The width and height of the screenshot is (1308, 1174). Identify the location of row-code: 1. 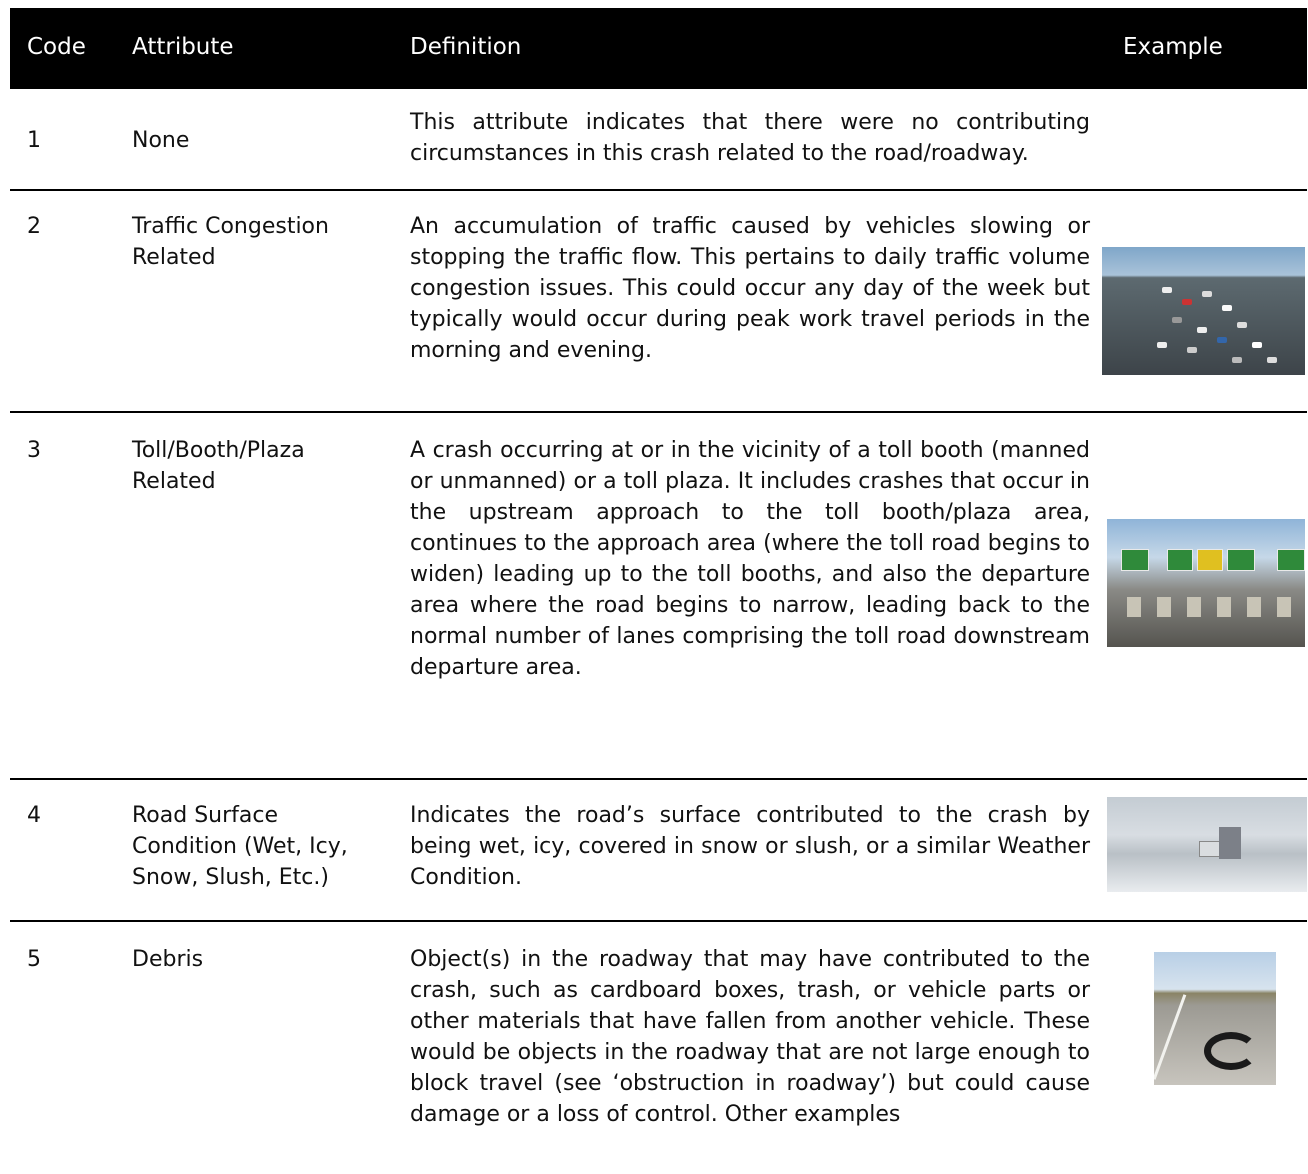
(34, 140).